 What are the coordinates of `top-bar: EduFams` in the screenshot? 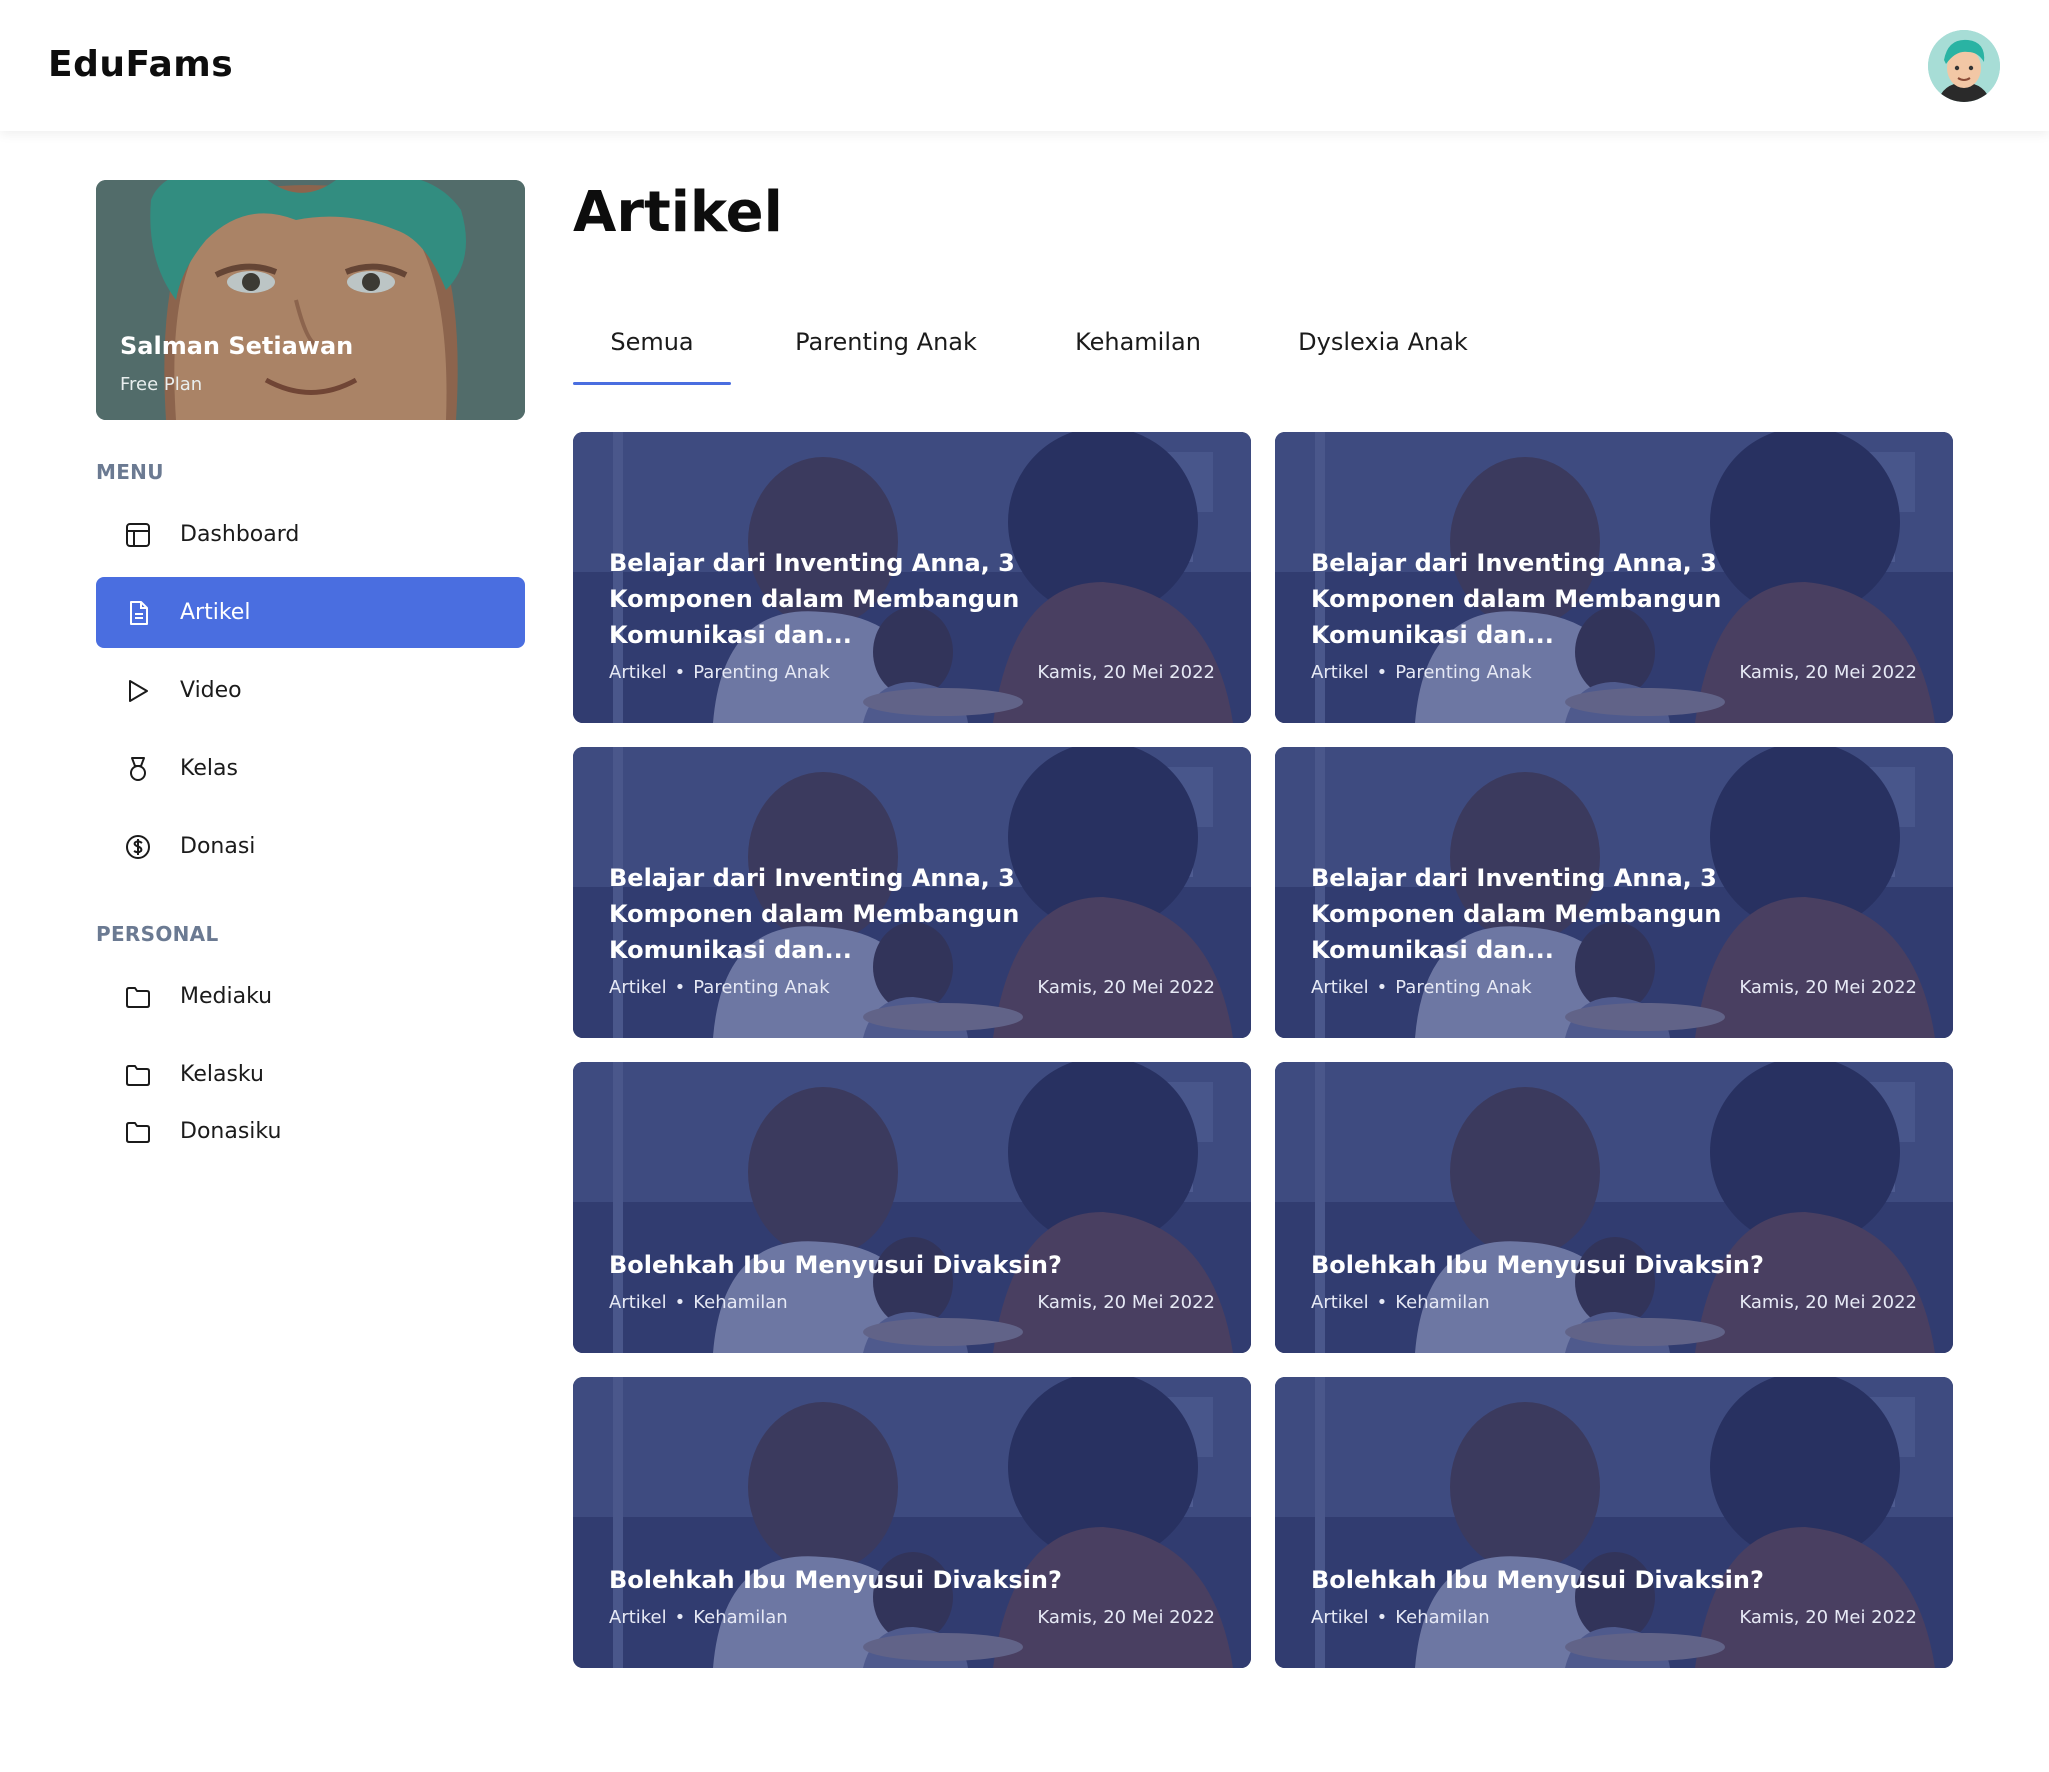 It's located at (1024, 65).